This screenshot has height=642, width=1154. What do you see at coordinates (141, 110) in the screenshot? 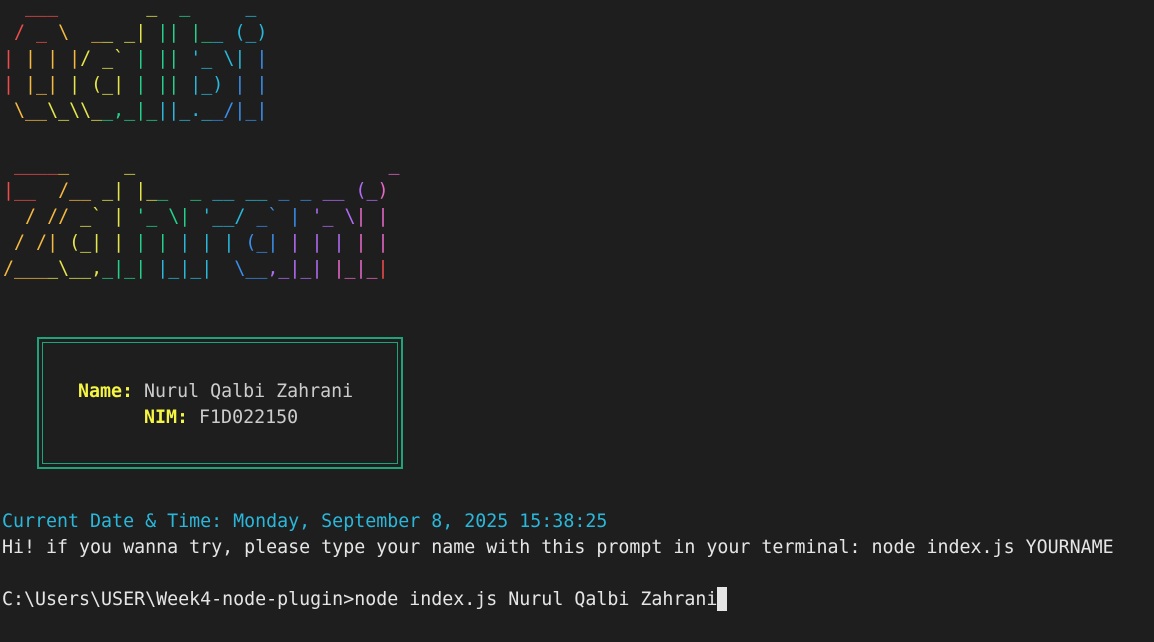
I see `ascii-row: \__\_\\__,_|_||_.__/|_|` at bounding box center [141, 110].